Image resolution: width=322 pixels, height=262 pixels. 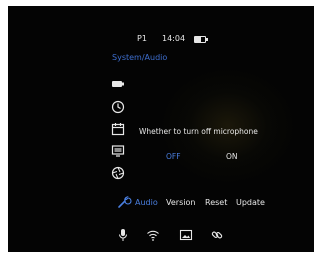 I want to click on wrench-icon, so click(x=124, y=202).